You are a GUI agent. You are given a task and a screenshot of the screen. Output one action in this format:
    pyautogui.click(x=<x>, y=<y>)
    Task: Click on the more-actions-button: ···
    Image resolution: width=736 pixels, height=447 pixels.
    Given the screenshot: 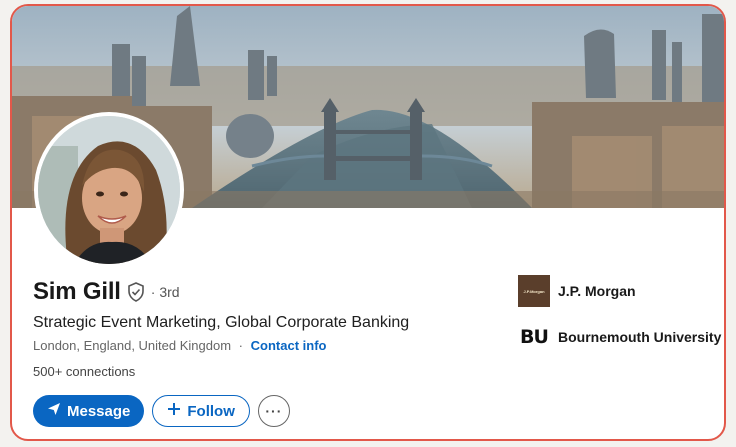 What is the action you would take?
    pyautogui.click(x=273, y=411)
    